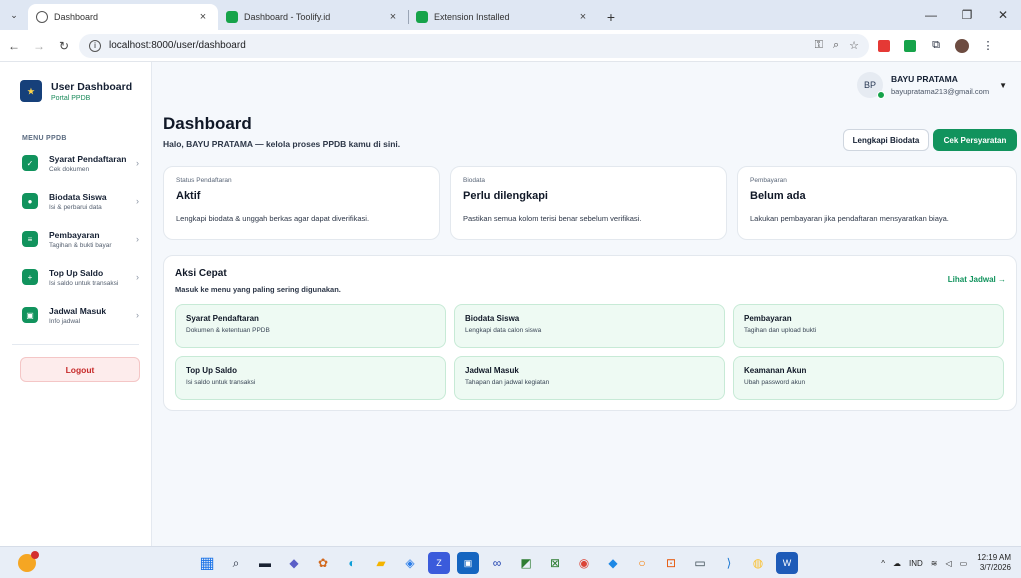  I want to click on zoom-icon: ⌕, so click(836, 45).